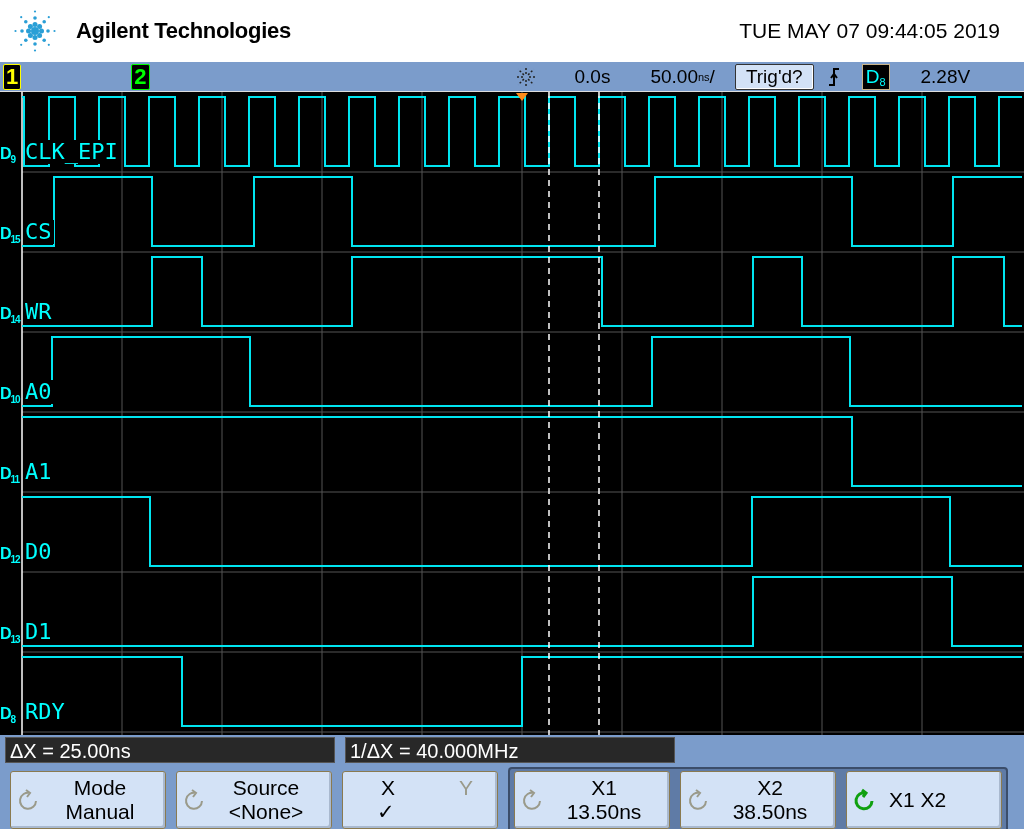 Image resolution: width=1024 pixels, height=829 pixels. I want to click on date-time: TUE MAY 07 09:44:05 2019, so click(869, 31).